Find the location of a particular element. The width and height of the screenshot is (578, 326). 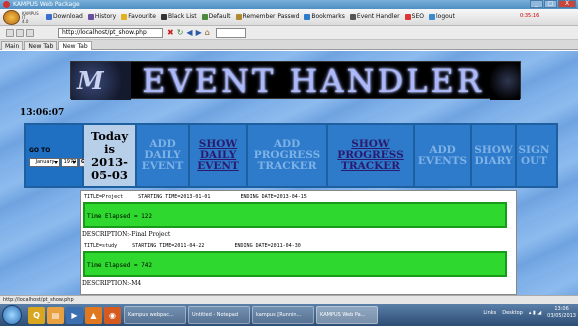

tray-clock: 13:06 03/05/2013 is located at coordinates (561, 313).